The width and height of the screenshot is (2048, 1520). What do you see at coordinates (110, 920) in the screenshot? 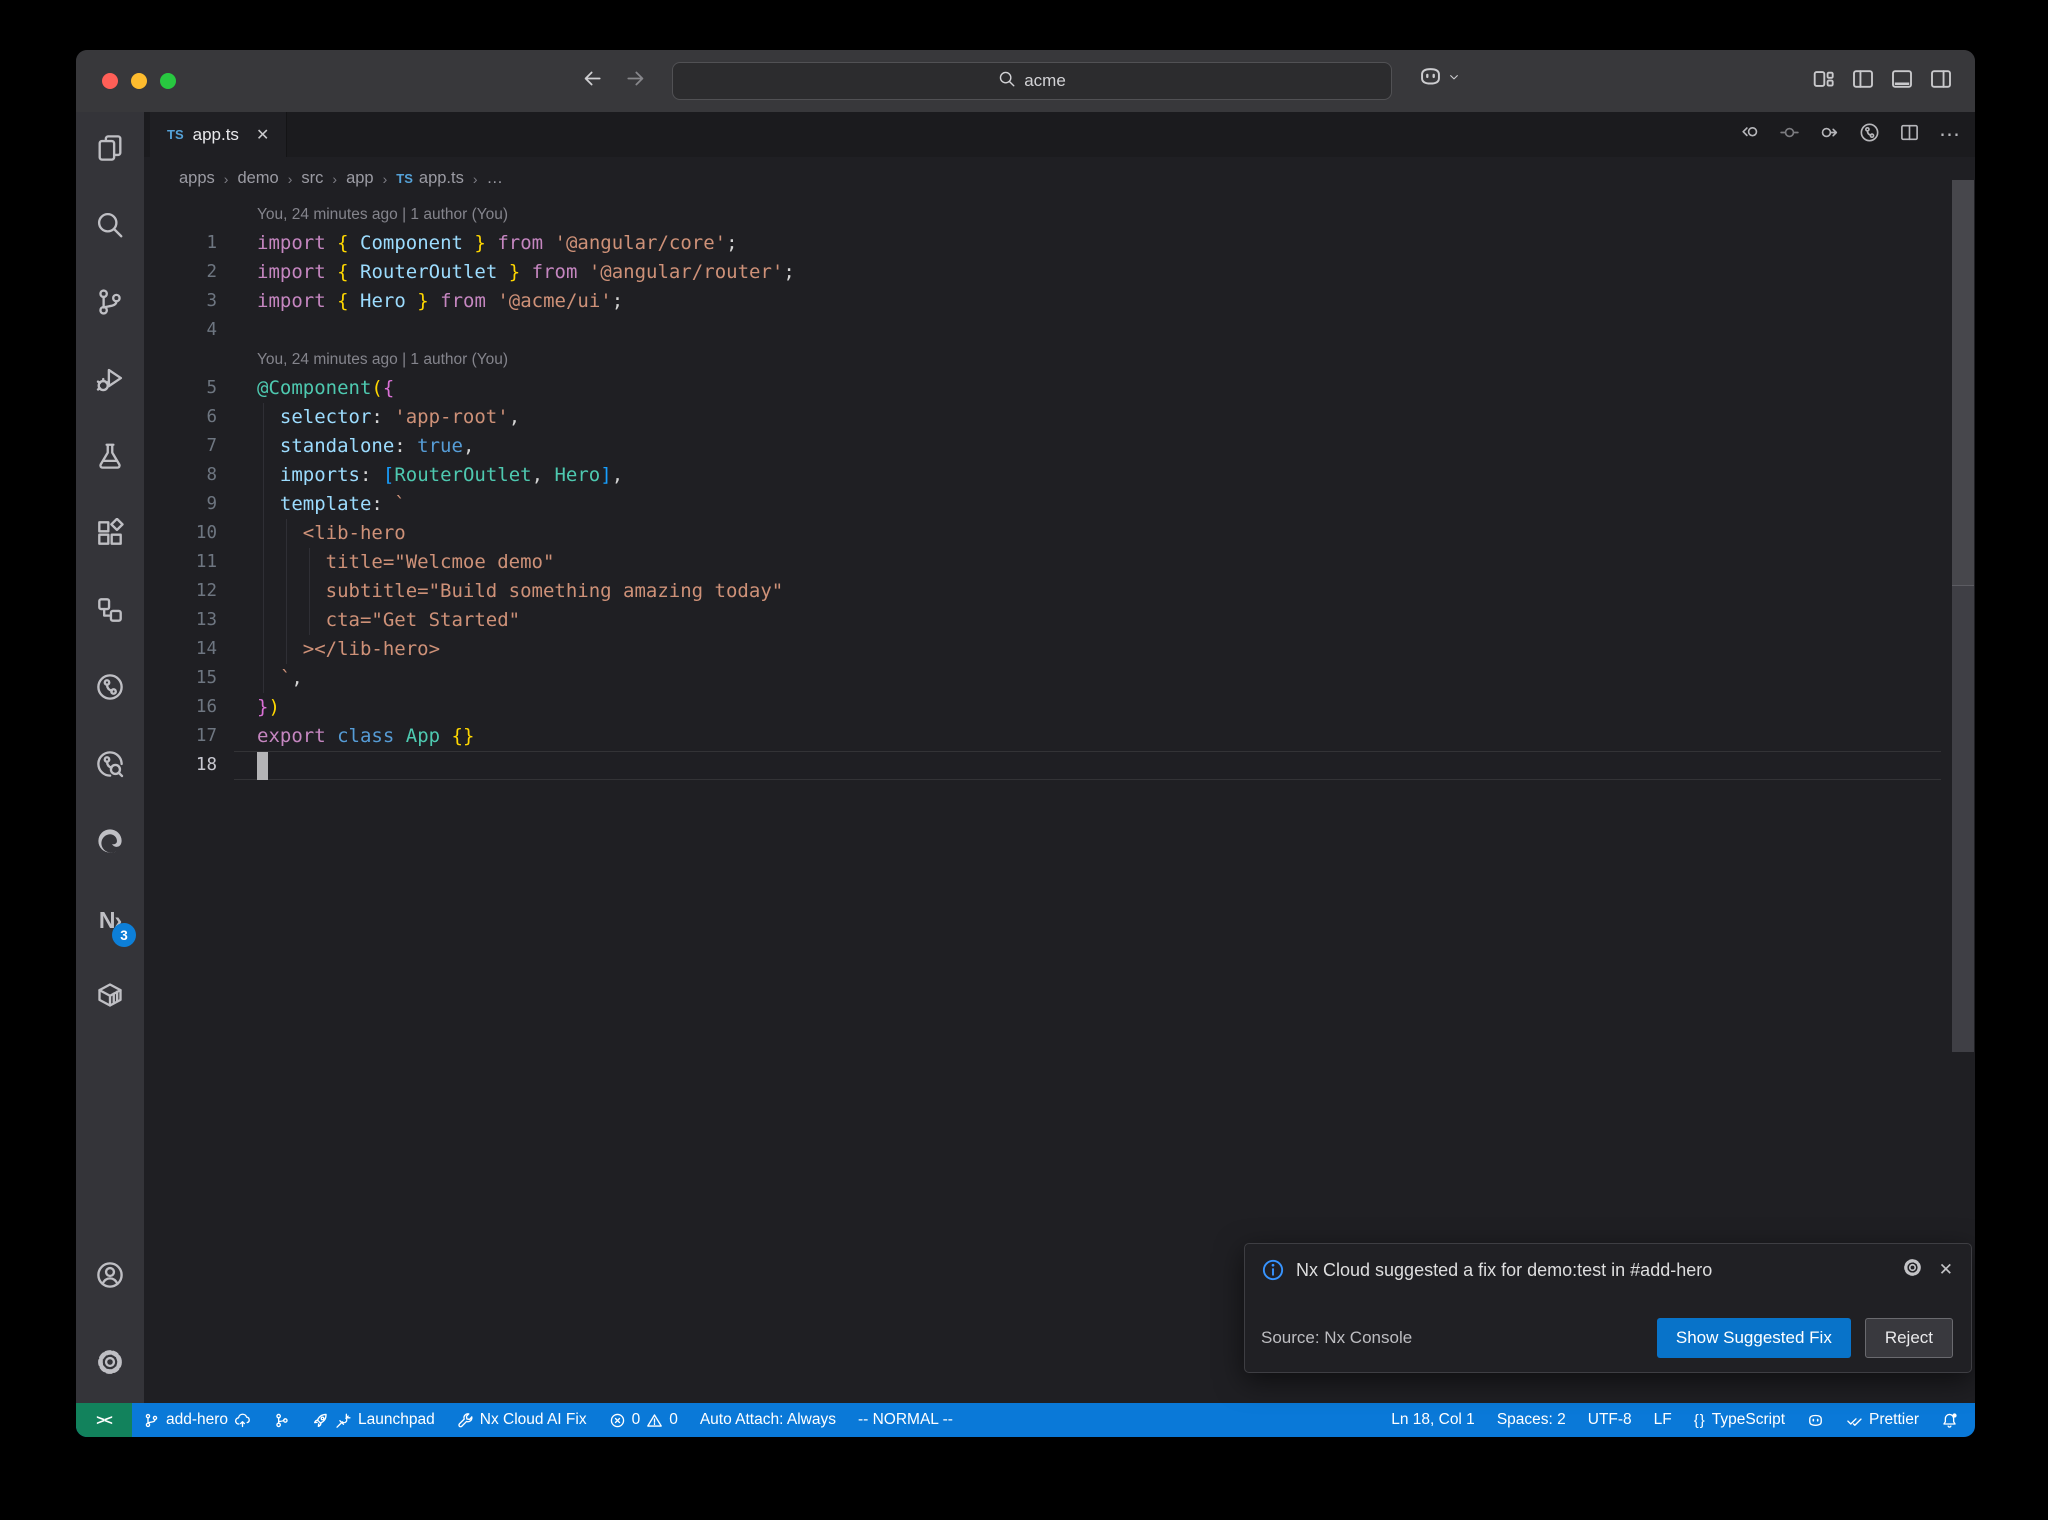
I see `activity-item-nx-console: N› 3` at bounding box center [110, 920].